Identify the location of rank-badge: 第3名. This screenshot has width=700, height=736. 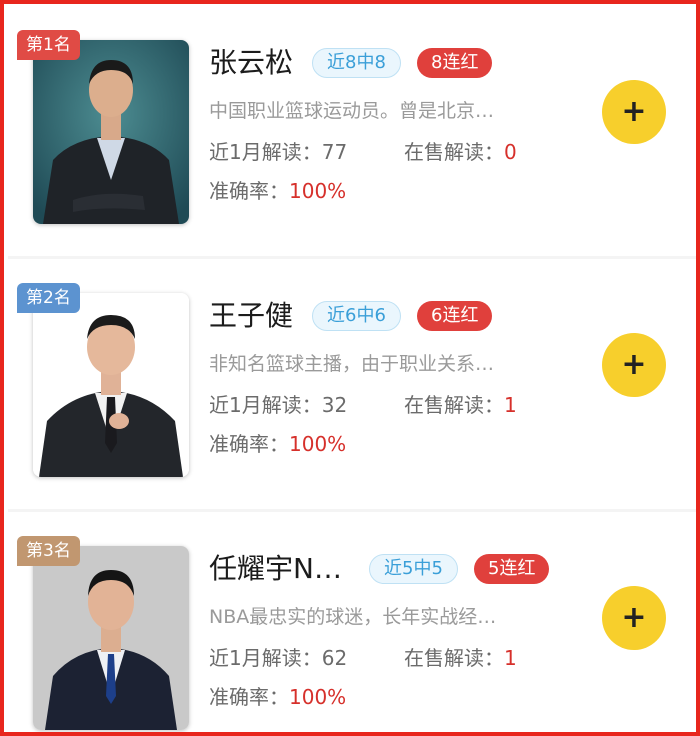
(48, 551).